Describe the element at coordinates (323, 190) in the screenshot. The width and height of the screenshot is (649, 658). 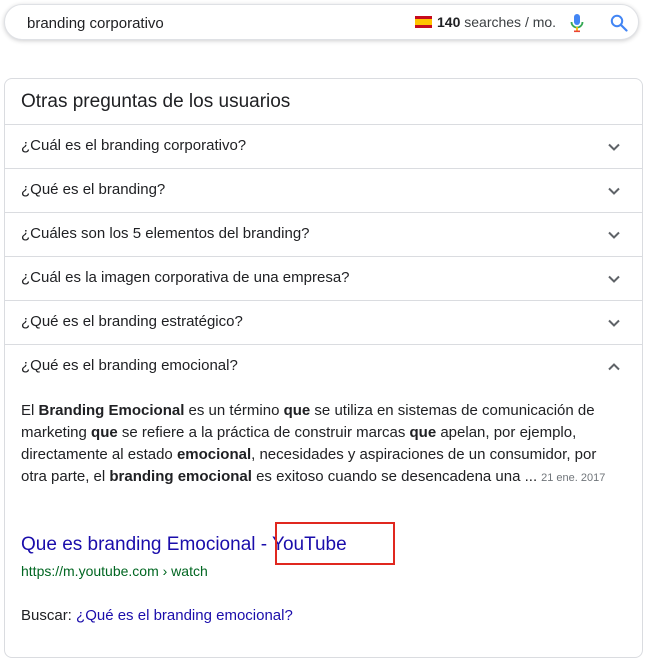
I see `question-row: ¿Qué es el branding?` at that location.